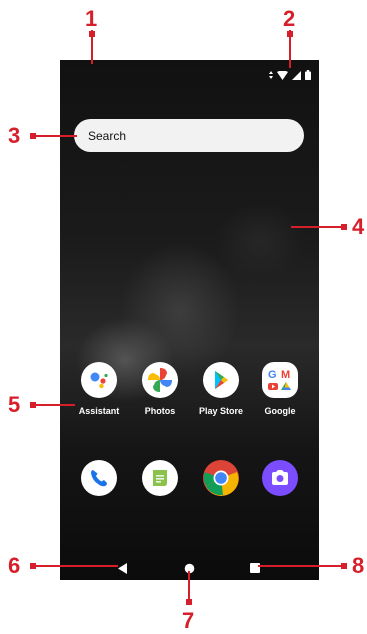  I want to click on app-assistant: Assistant, so click(99, 389).